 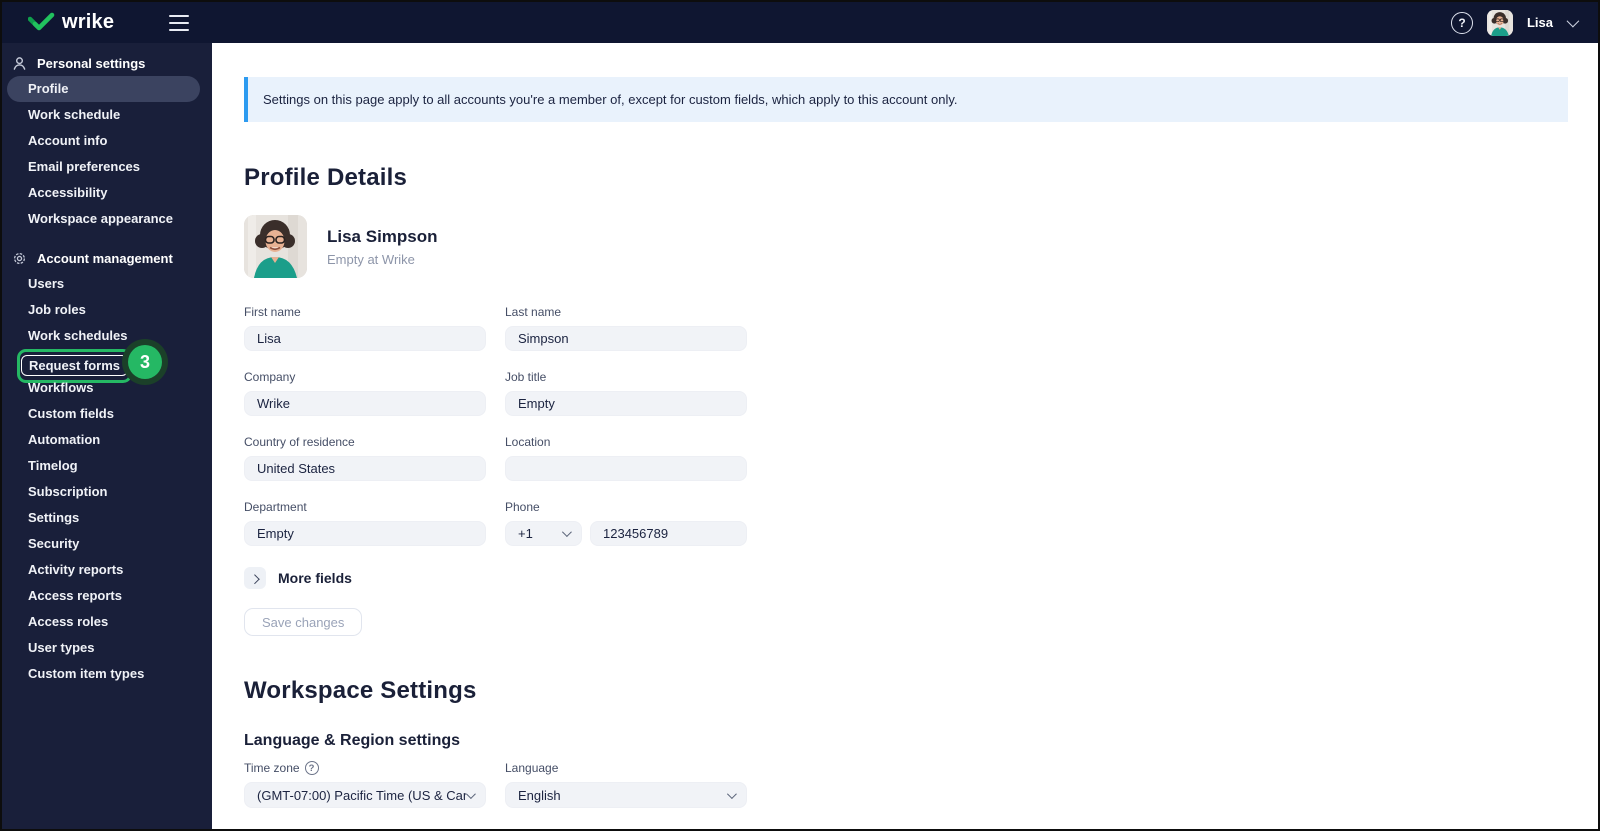 I want to click on topbar: wrike ? Lisa, so click(x=800, y=22).